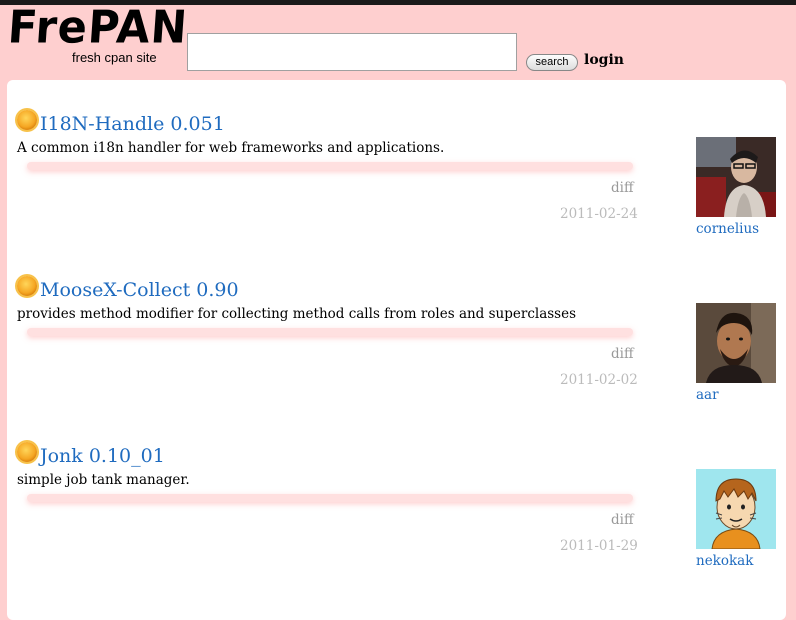  What do you see at coordinates (599, 546) in the screenshot?
I see `release-date: 2011-01-29` at bounding box center [599, 546].